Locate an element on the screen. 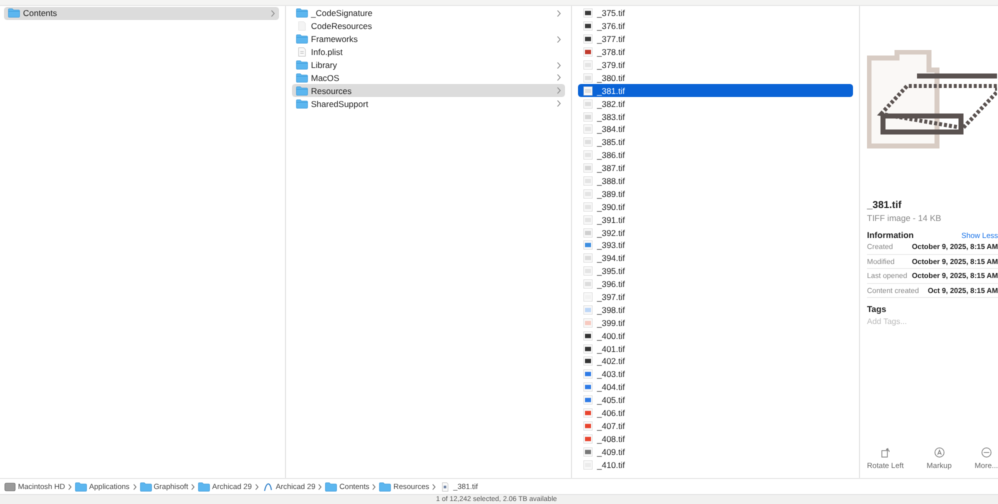 The width and height of the screenshot is (998, 504). rotate-icon is located at coordinates (885, 452).